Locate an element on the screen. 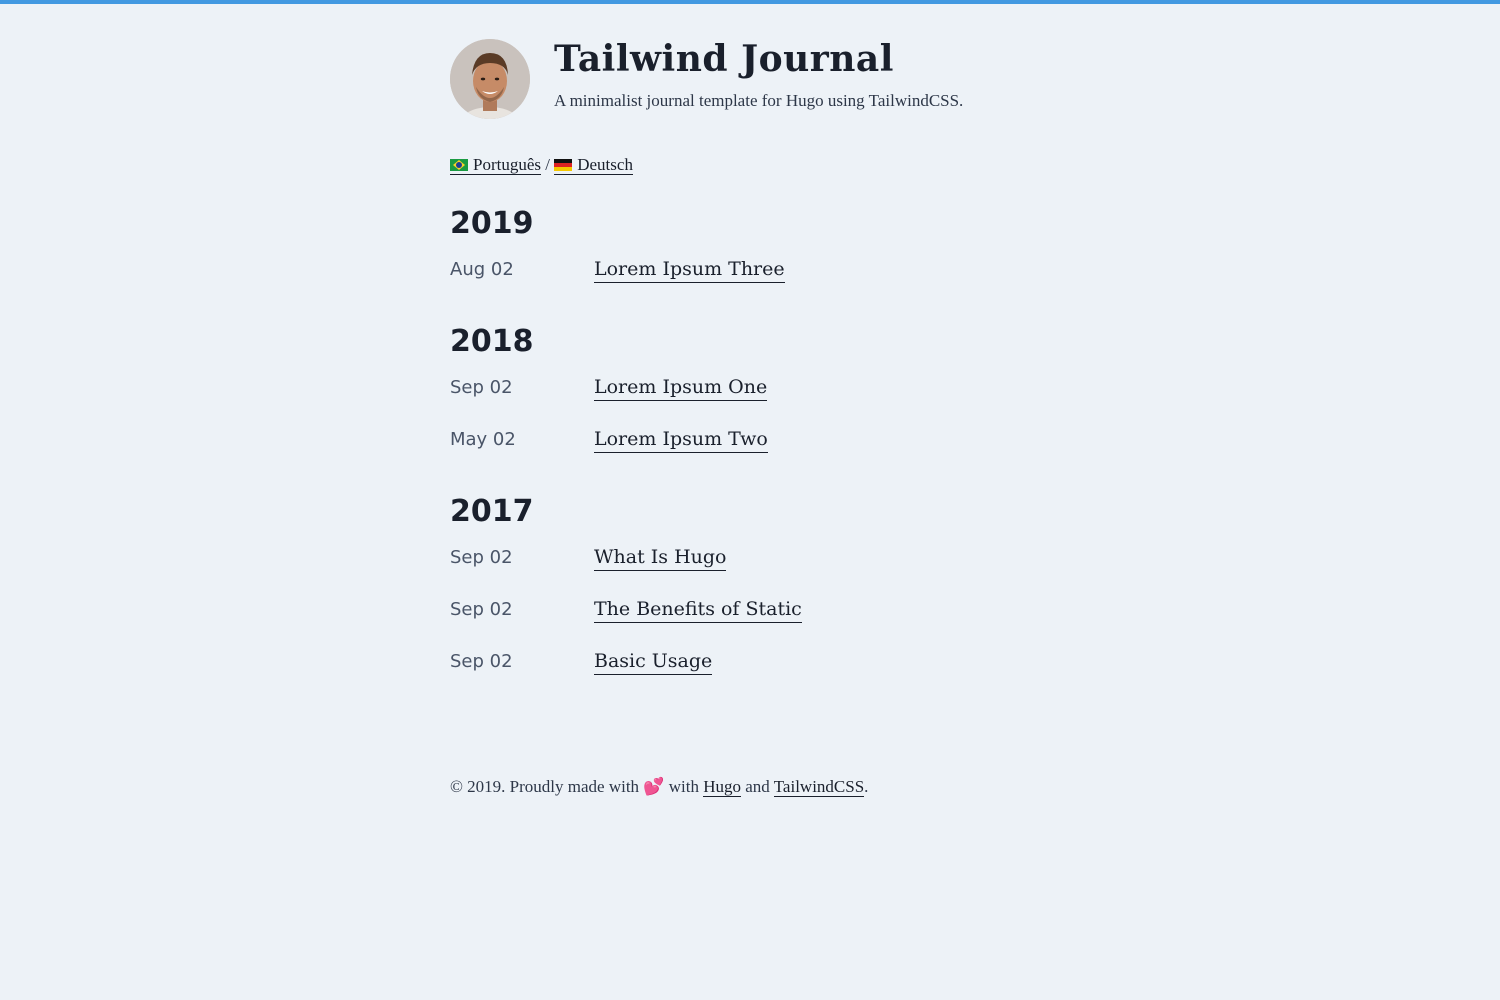 The image size is (1500, 1000). language-link-deutsch: Deutsch is located at coordinates (593, 165).